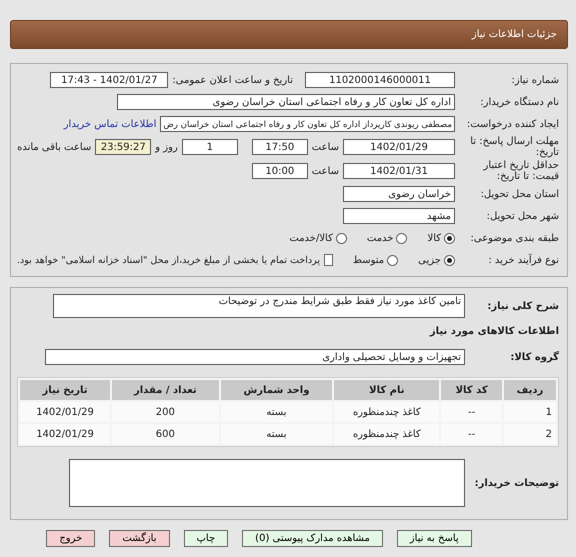  What do you see at coordinates (493, 331) in the screenshot?
I see `section-heading: اطلاعات کالاهای مورد نیاز` at bounding box center [493, 331].